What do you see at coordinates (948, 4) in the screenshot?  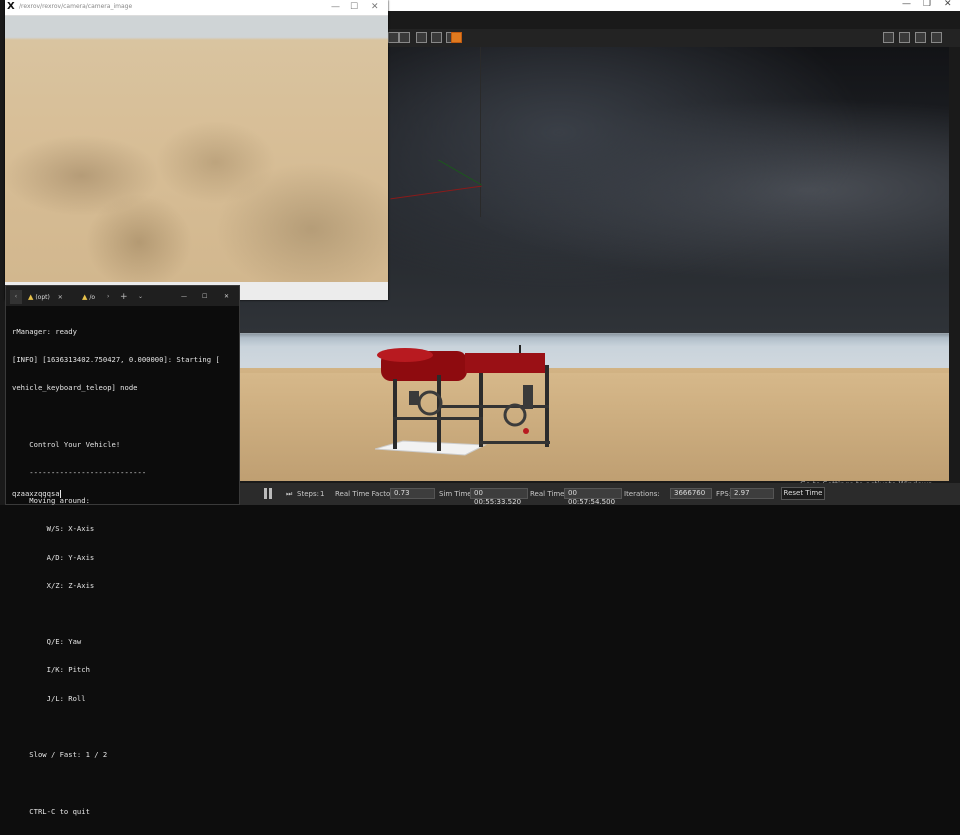 I see `close-button: ✕` at bounding box center [948, 4].